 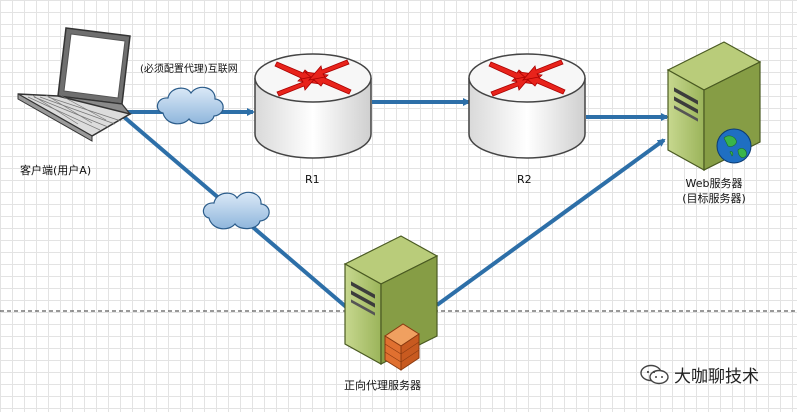 What do you see at coordinates (524, 179) in the screenshot?
I see `r2-label: R2` at bounding box center [524, 179].